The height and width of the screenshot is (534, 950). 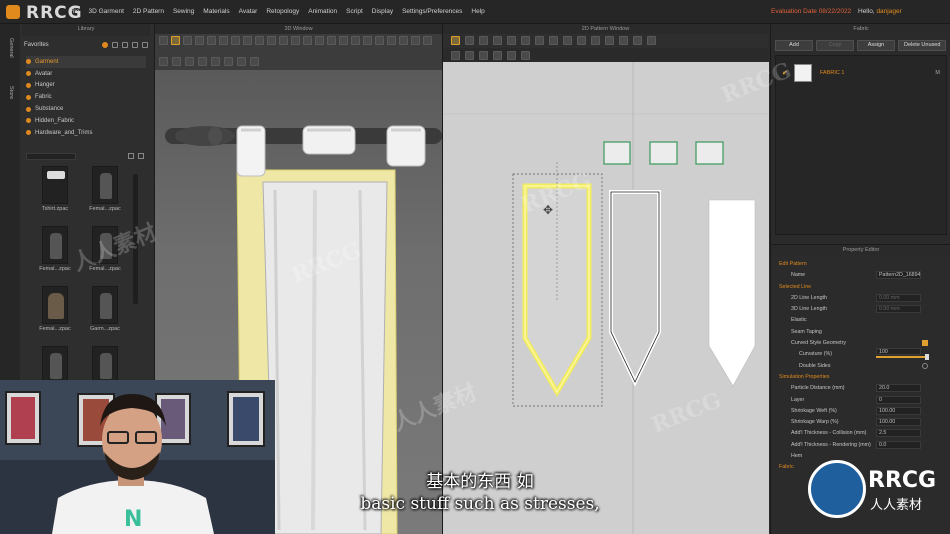 I want to click on library-item: Tshirt.zpac, so click(x=55, y=192).